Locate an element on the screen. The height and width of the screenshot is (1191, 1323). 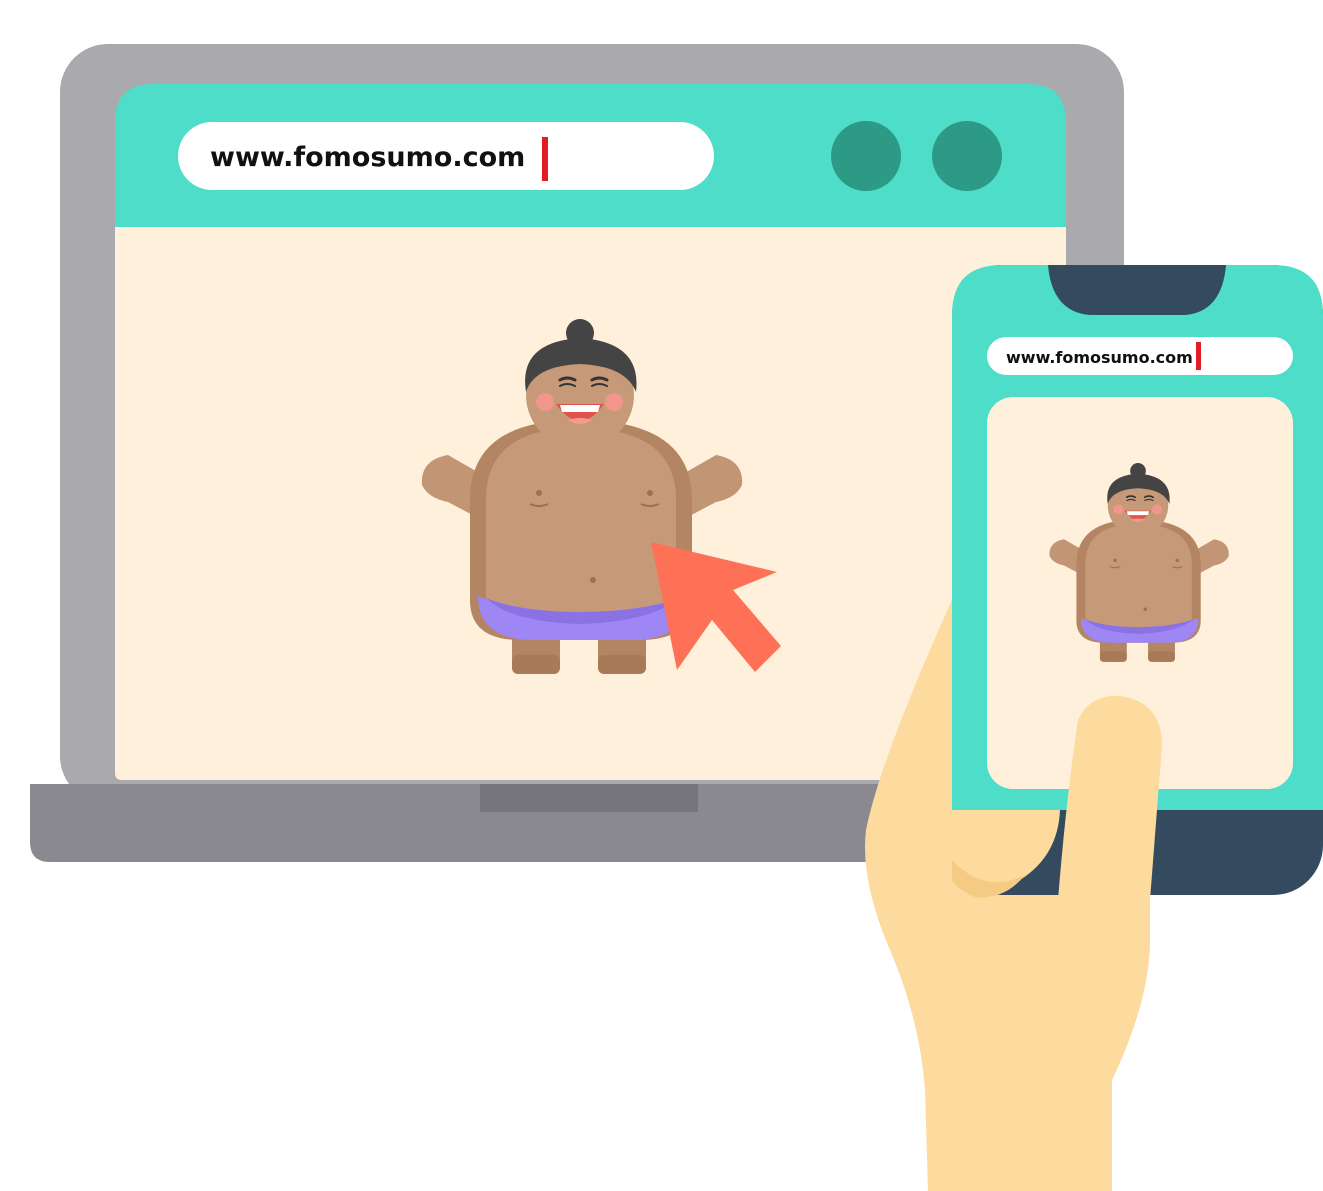
address-bar: www.fomosumo.com is located at coordinates (446, 156).